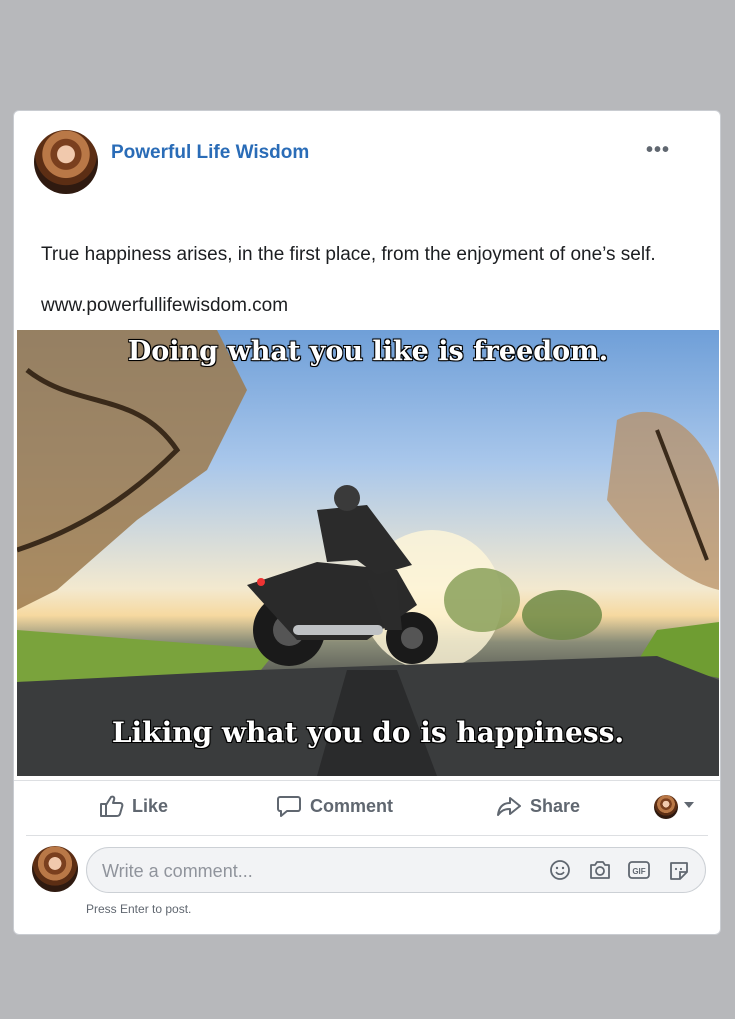 This screenshot has width=735, height=1019. Describe the element at coordinates (679, 870) in the screenshot. I see `sticker-icon` at that location.